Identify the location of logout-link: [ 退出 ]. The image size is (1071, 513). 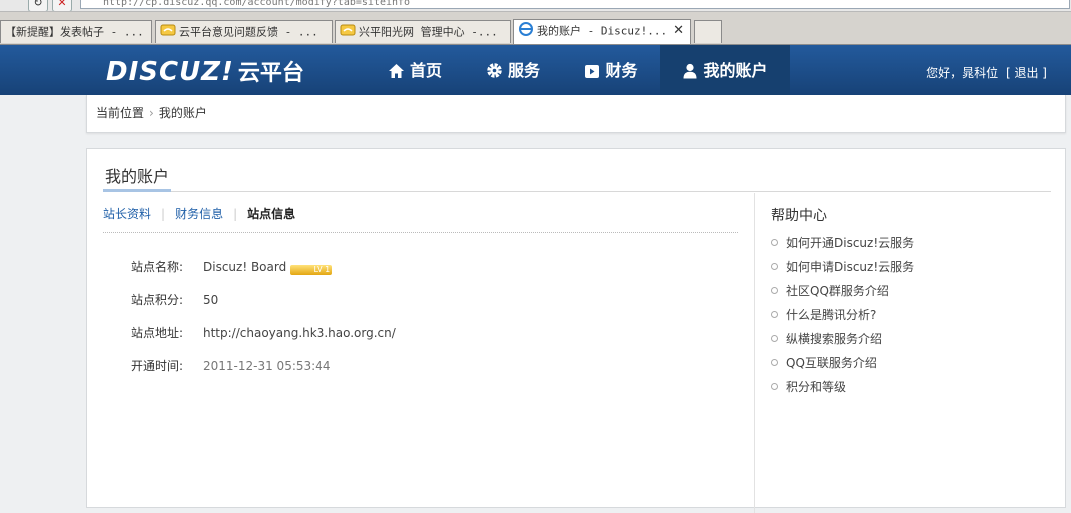
(1026, 73).